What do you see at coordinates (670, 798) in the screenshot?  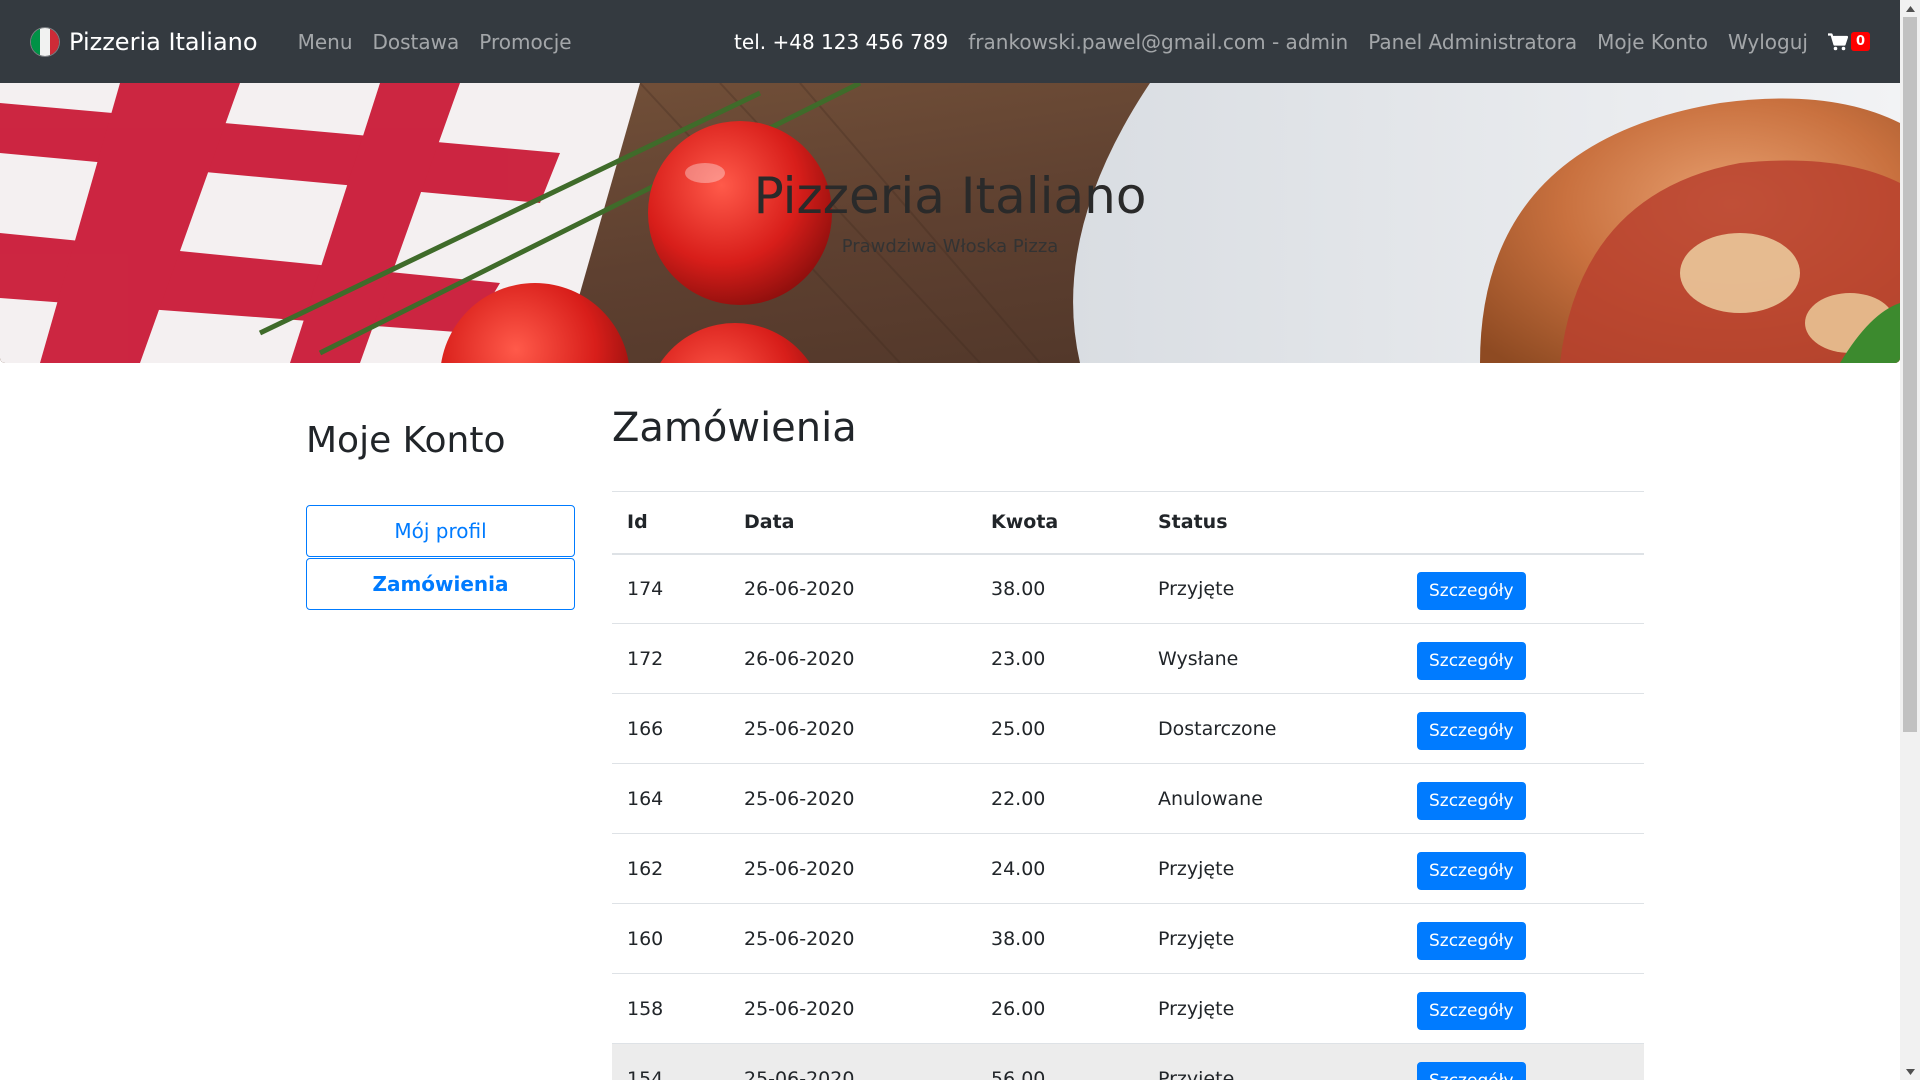 I see `order-id: 164` at bounding box center [670, 798].